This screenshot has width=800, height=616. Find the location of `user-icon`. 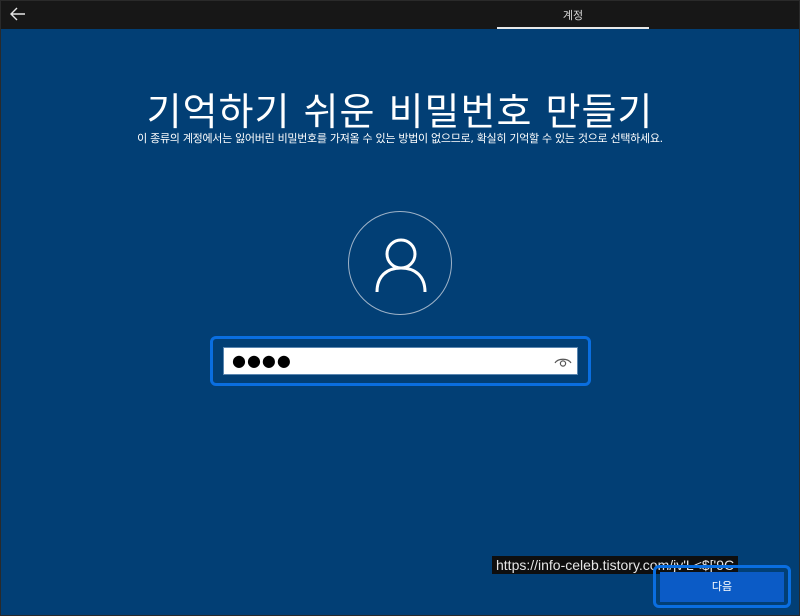

user-icon is located at coordinates (401, 265).